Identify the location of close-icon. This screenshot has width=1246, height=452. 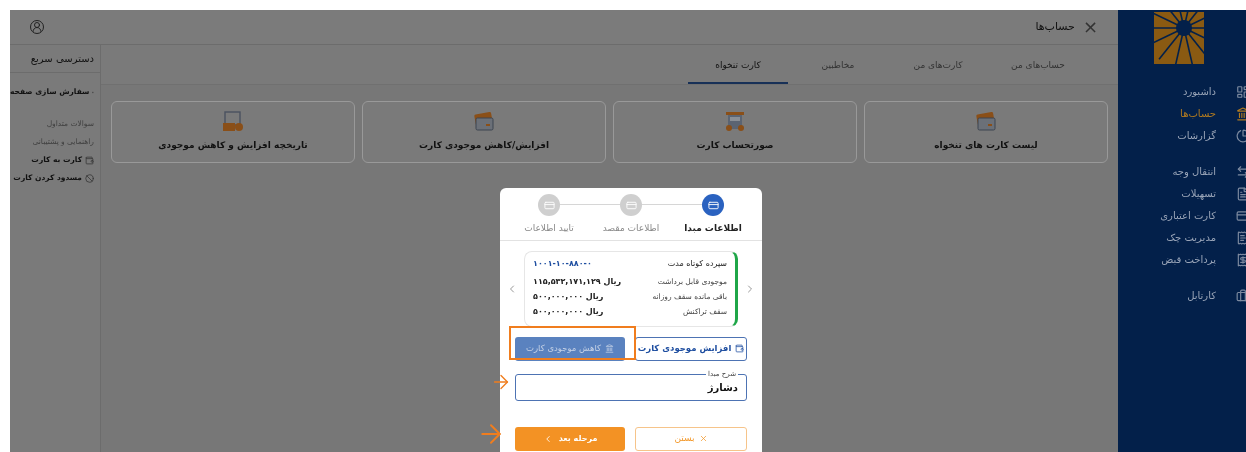
(703, 438).